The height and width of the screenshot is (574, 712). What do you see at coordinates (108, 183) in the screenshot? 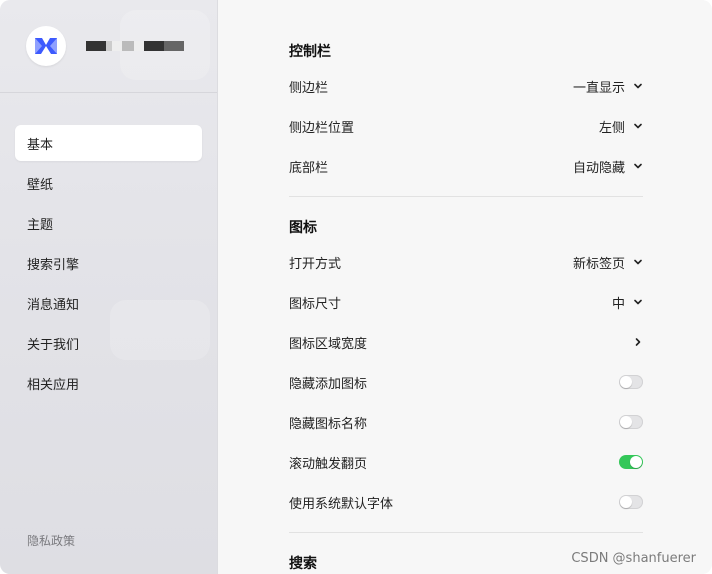
I see `sidebar-item-wallpaper: 壁纸` at bounding box center [108, 183].